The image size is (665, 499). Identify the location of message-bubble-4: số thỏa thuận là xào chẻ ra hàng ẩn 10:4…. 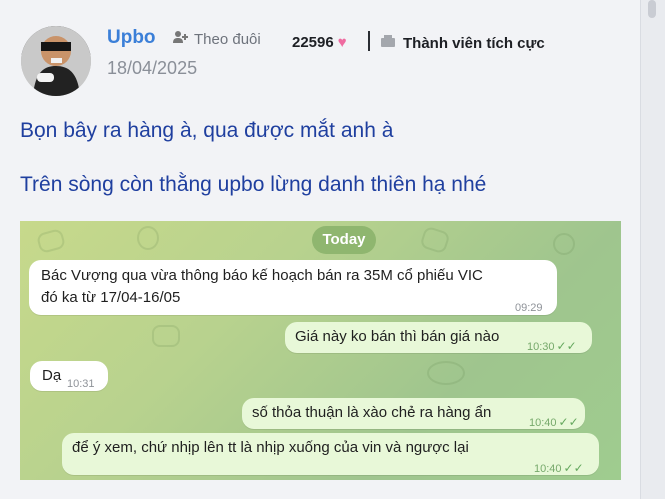
(413, 413).